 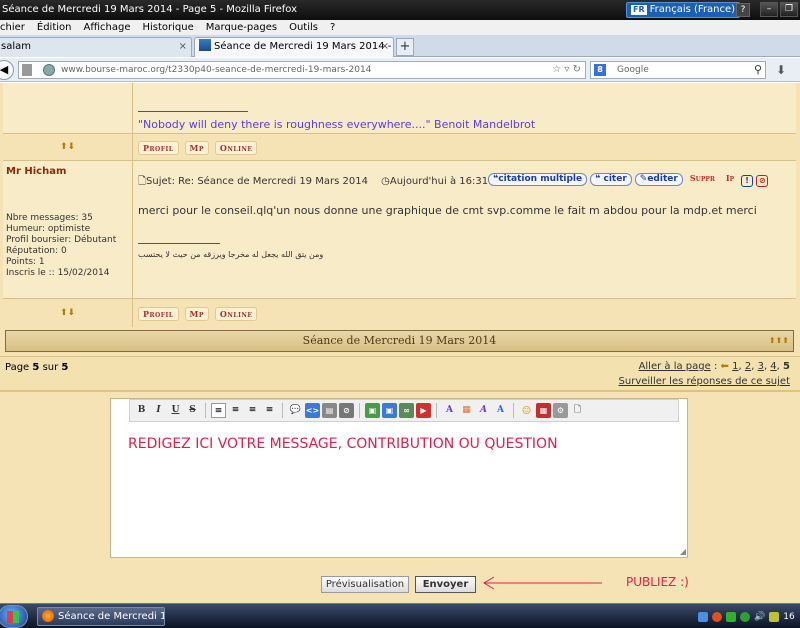 What do you see at coordinates (774, 616) in the screenshot?
I see `battery-icon` at bounding box center [774, 616].